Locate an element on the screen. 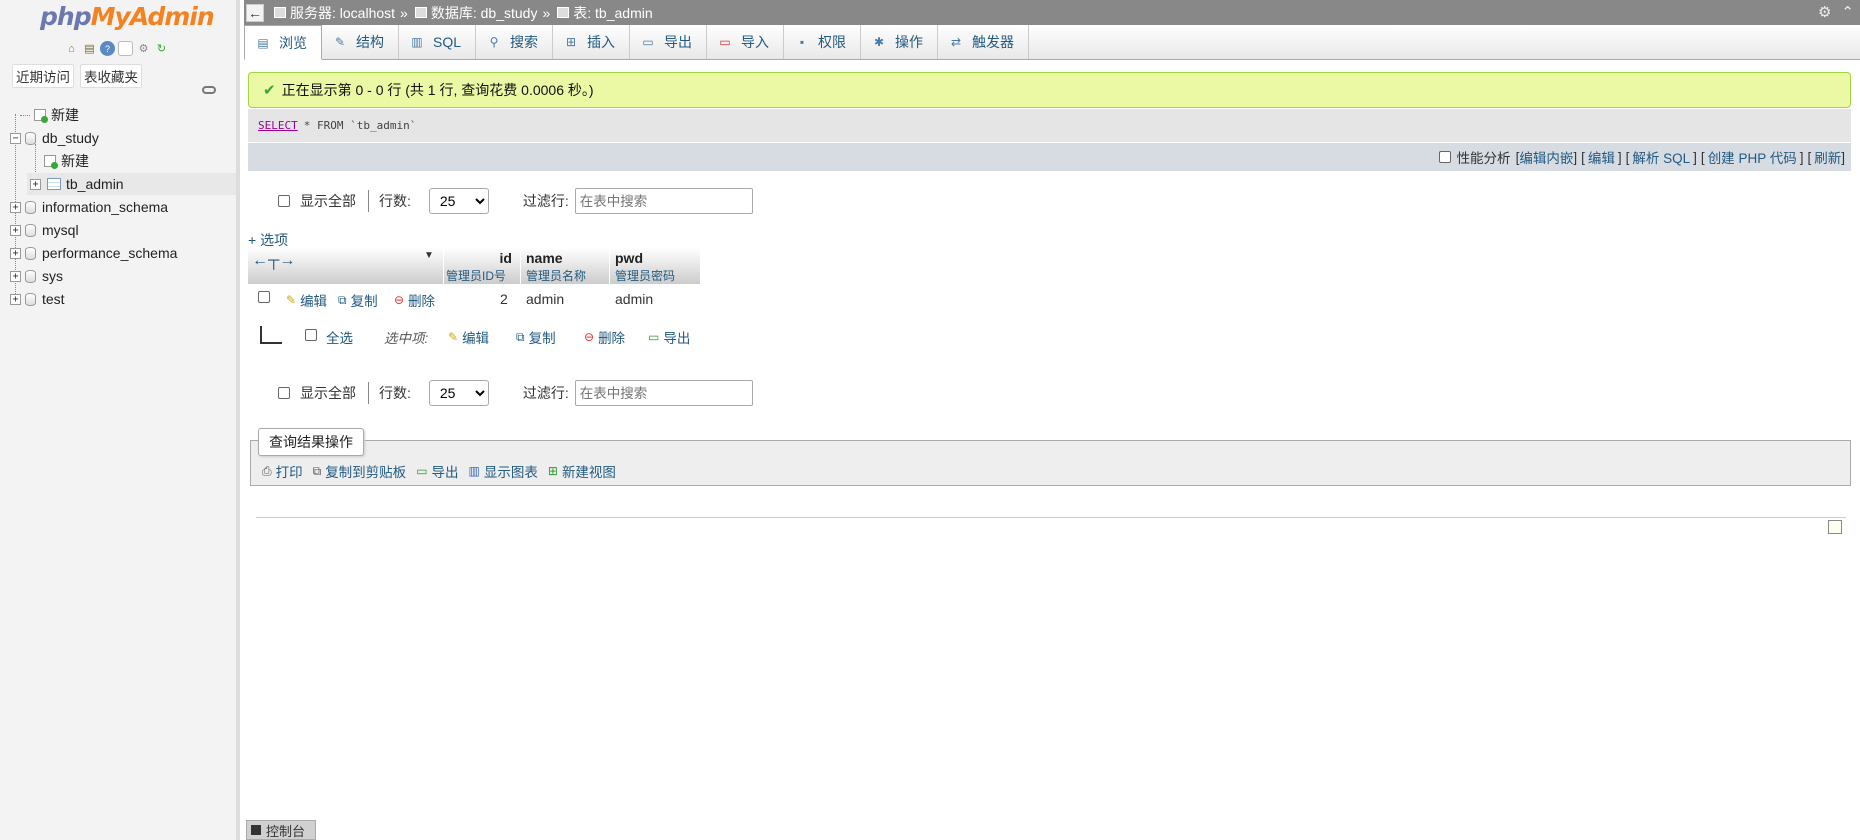  link-with-main-icon is located at coordinates (209, 90).